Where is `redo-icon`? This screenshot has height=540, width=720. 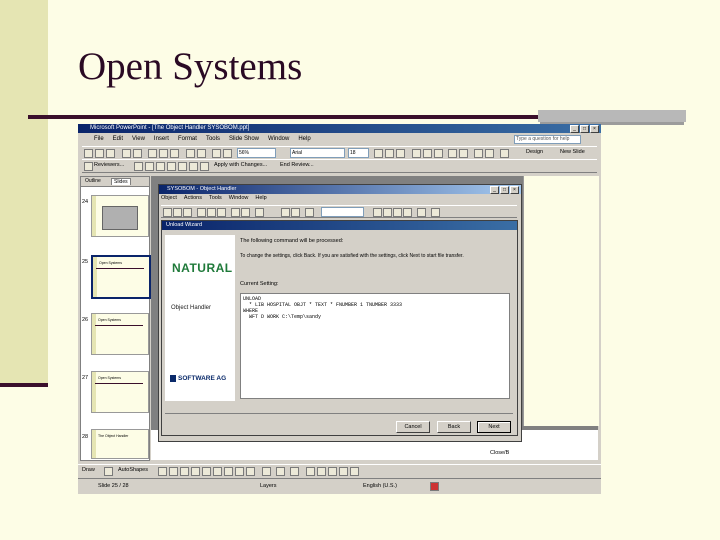 redo-icon is located at coordinates (201, 153).